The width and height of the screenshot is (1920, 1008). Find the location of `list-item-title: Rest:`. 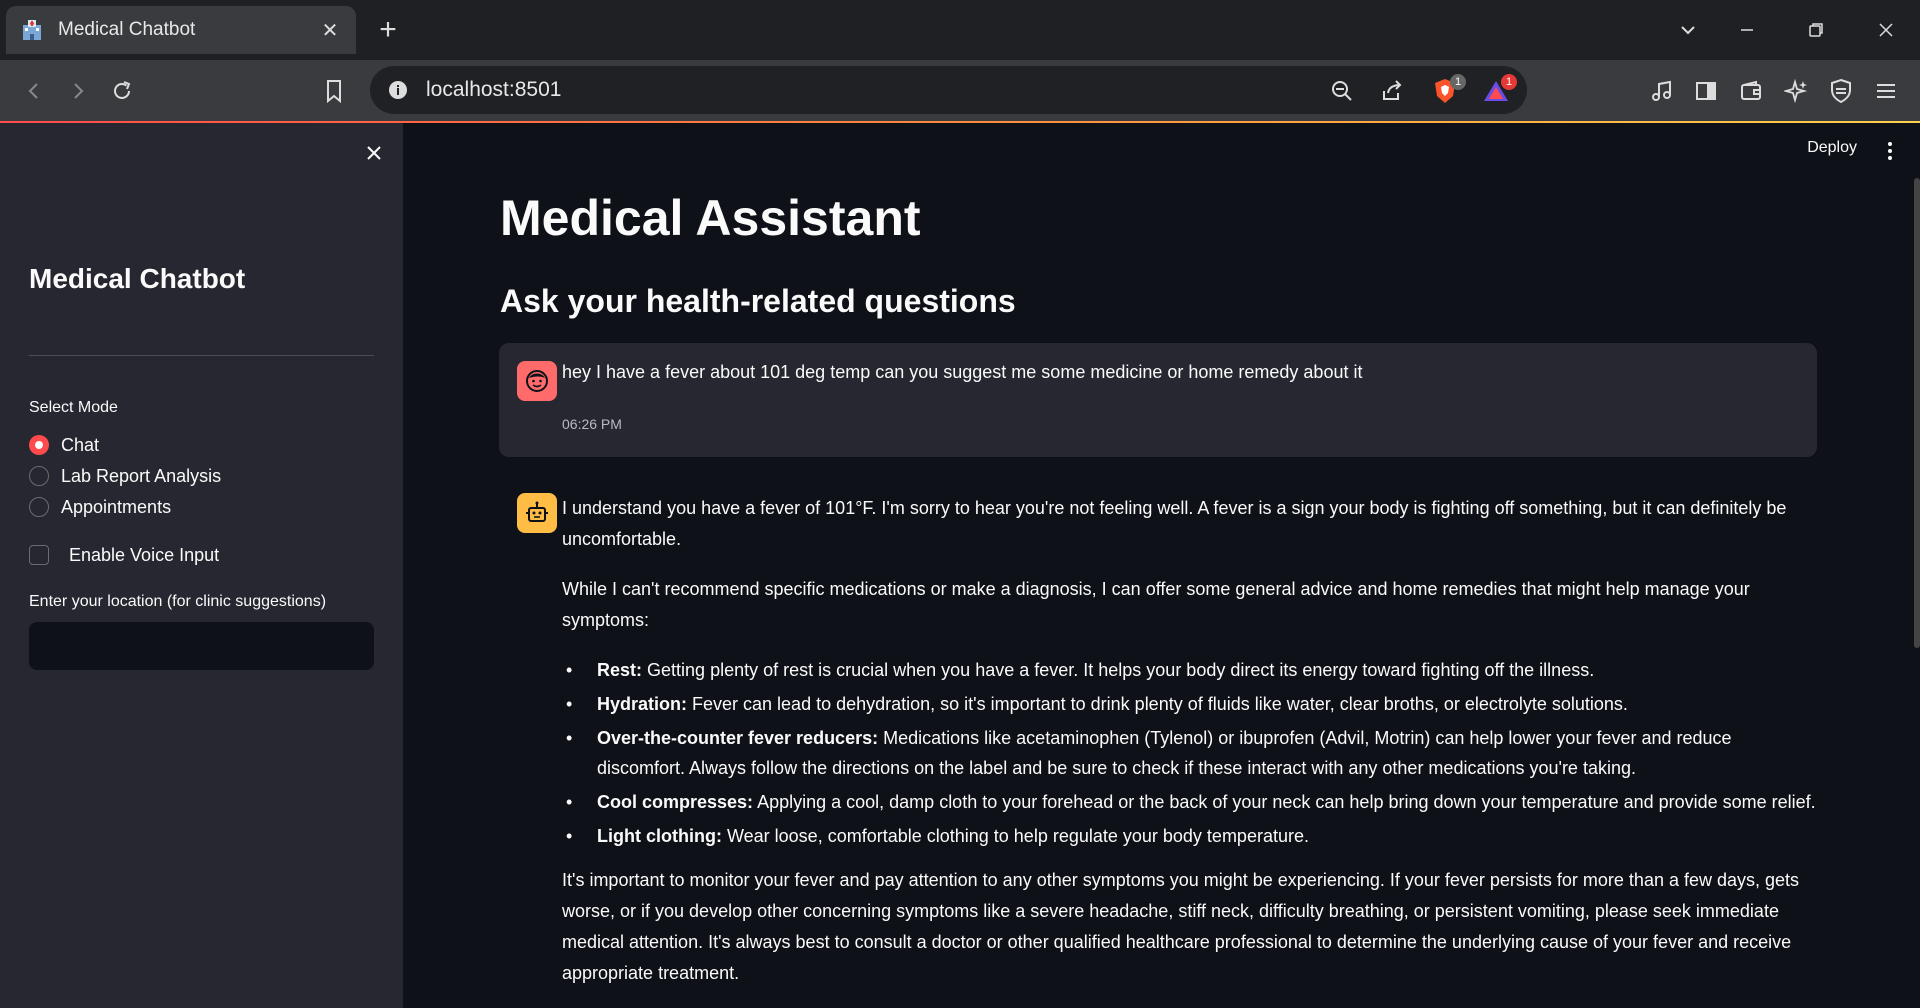

list-item-title: Rest: is located at coordinates (620, 670).